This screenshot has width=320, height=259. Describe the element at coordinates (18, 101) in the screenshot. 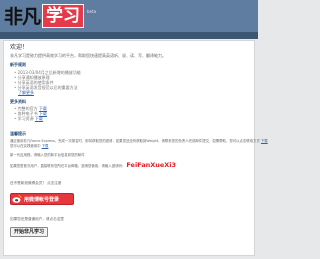

I see `more-heading: 更多资料` at that location.